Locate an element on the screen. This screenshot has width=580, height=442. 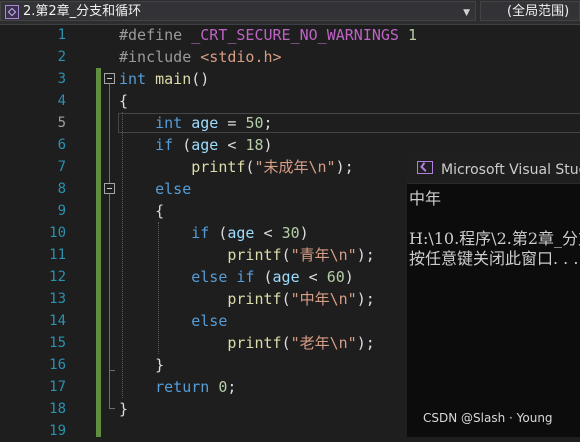
line-number: 7 is located at coordinates (61, 167).